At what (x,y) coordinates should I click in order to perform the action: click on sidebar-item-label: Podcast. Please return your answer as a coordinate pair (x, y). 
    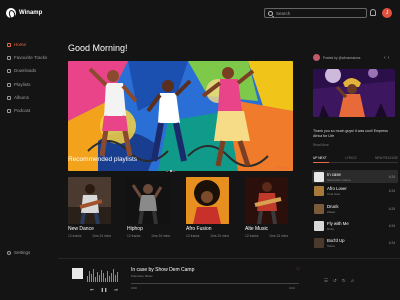
    Looking at the image, I should click on (22, 110).